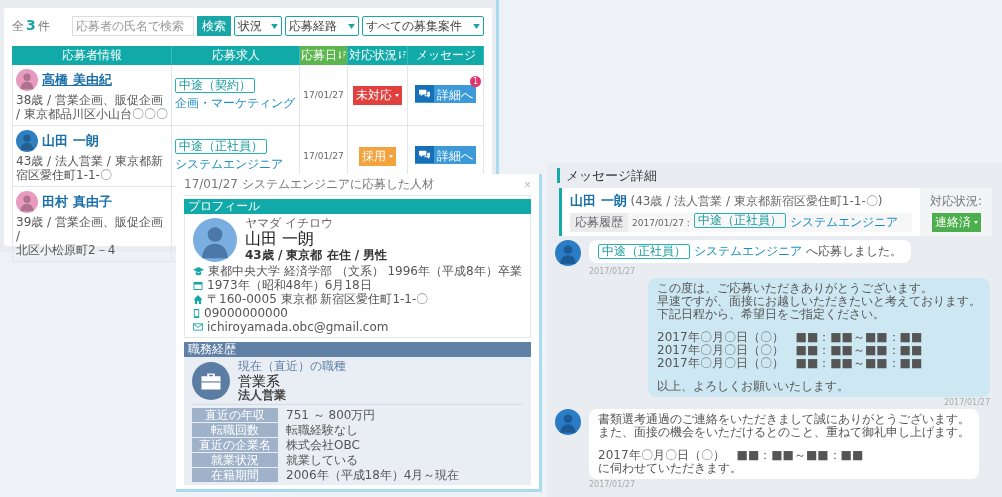 This screenshot has height=497, width=1002. What do you see at coordinates (423, 26) in the screenshot?
I see `filter-dropdown: すべての募集案件` at bounding box center [423, 26].